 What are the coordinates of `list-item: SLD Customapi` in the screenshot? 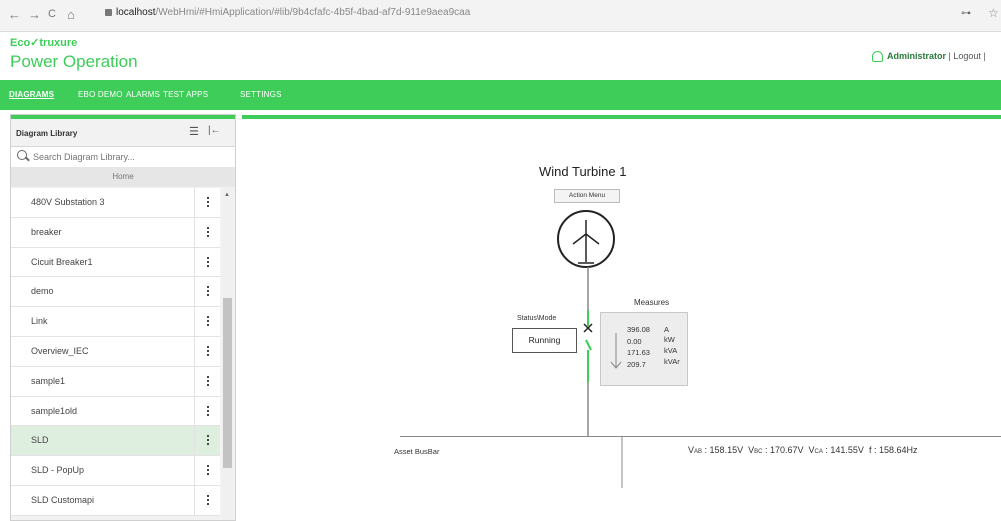 It's located at (116, 500).